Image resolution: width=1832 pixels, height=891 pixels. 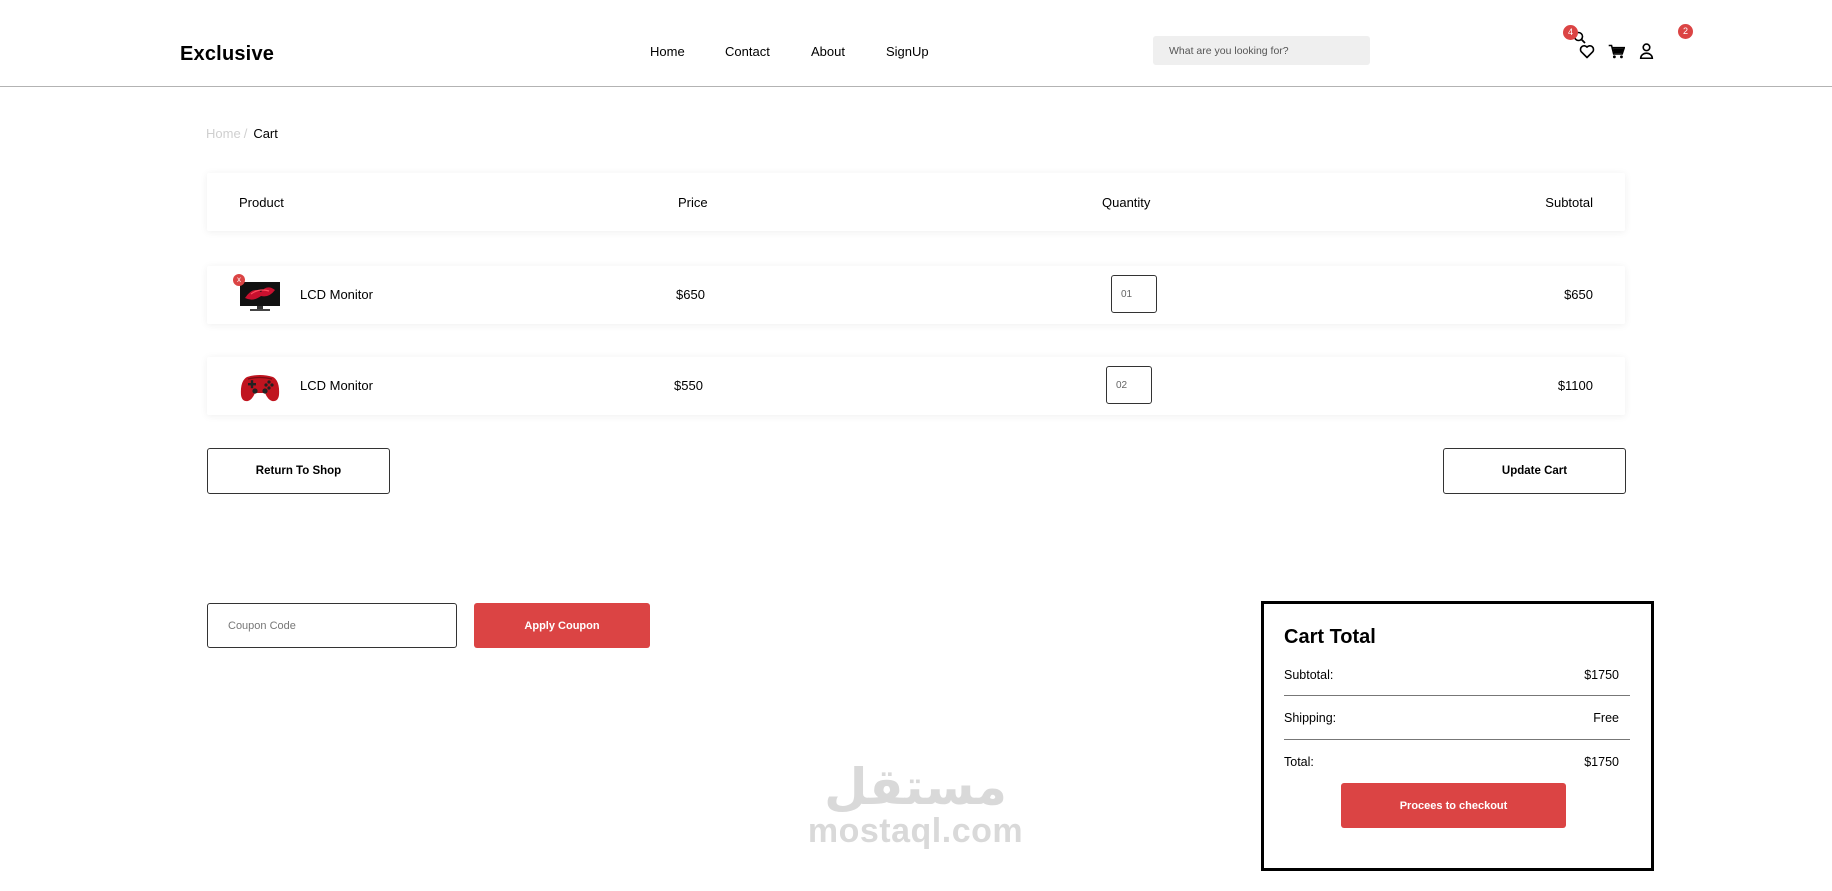 What do you see at coordinates (1453, 805) in the screenshot?
I see `checkout-button: Procees to checkout` at bounding box center [1453, 805].